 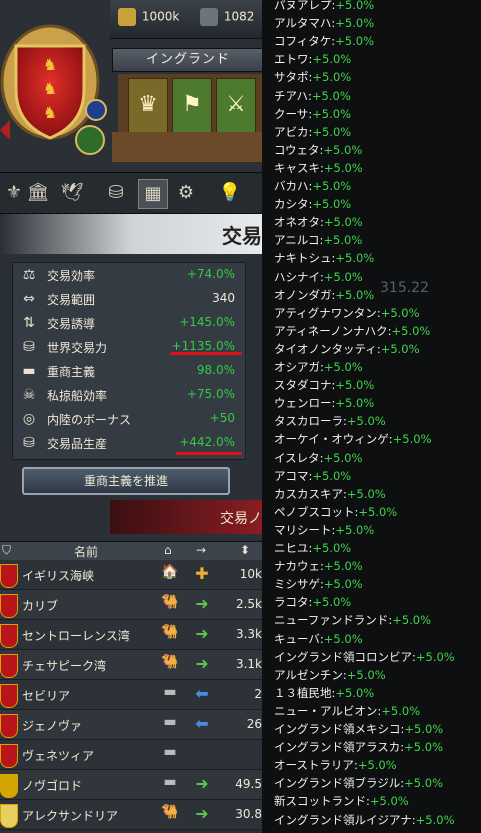 What do you see at coordinates (314, 511) in the screenshot?
I see `tooltip-entry-name: ペノブスコット` at bounding box center [314, 511].